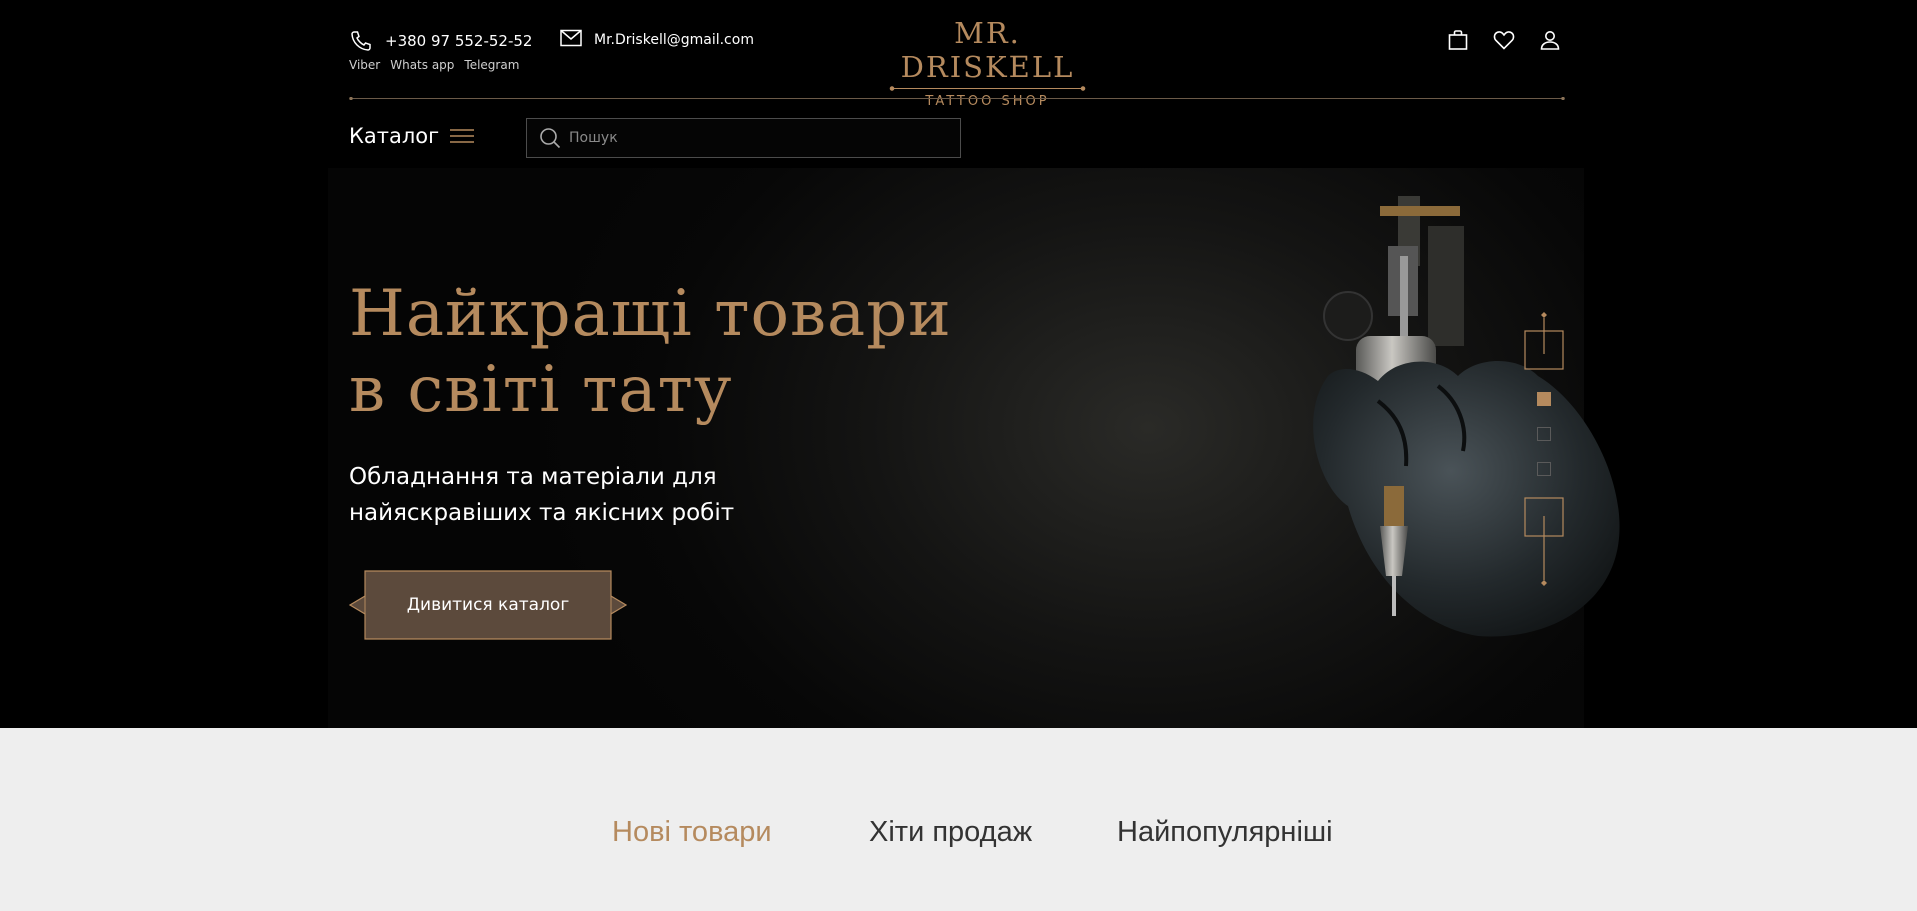 The width and height of the screenshot is (1917, 911). What do you see at coordinates (950, 832) in the screenshot?
I see `tab-bestsellers: Хіти продаж` at bounding box center [950, 832].